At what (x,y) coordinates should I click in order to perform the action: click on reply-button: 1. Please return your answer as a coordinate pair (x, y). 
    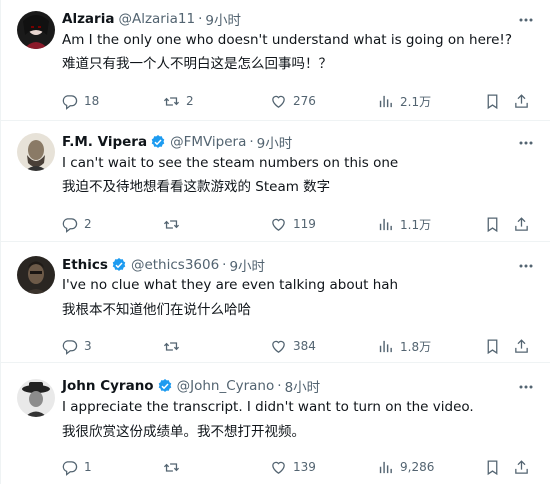
    Looking at the image, I should click on (76, 467).